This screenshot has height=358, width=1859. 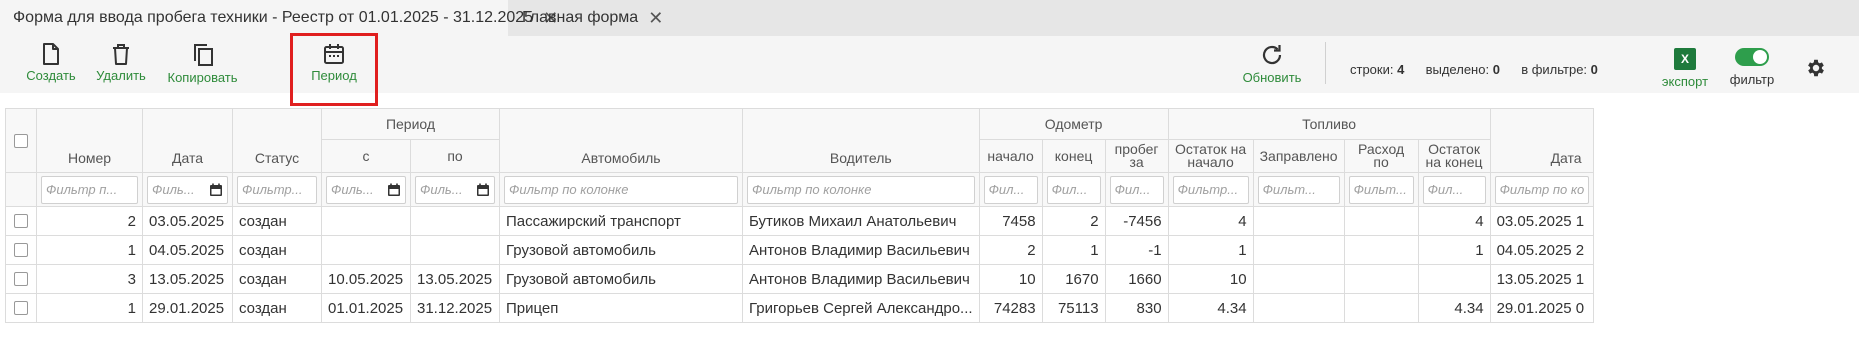 I want to click on create-button: Создать, so click(x=51, y=64).